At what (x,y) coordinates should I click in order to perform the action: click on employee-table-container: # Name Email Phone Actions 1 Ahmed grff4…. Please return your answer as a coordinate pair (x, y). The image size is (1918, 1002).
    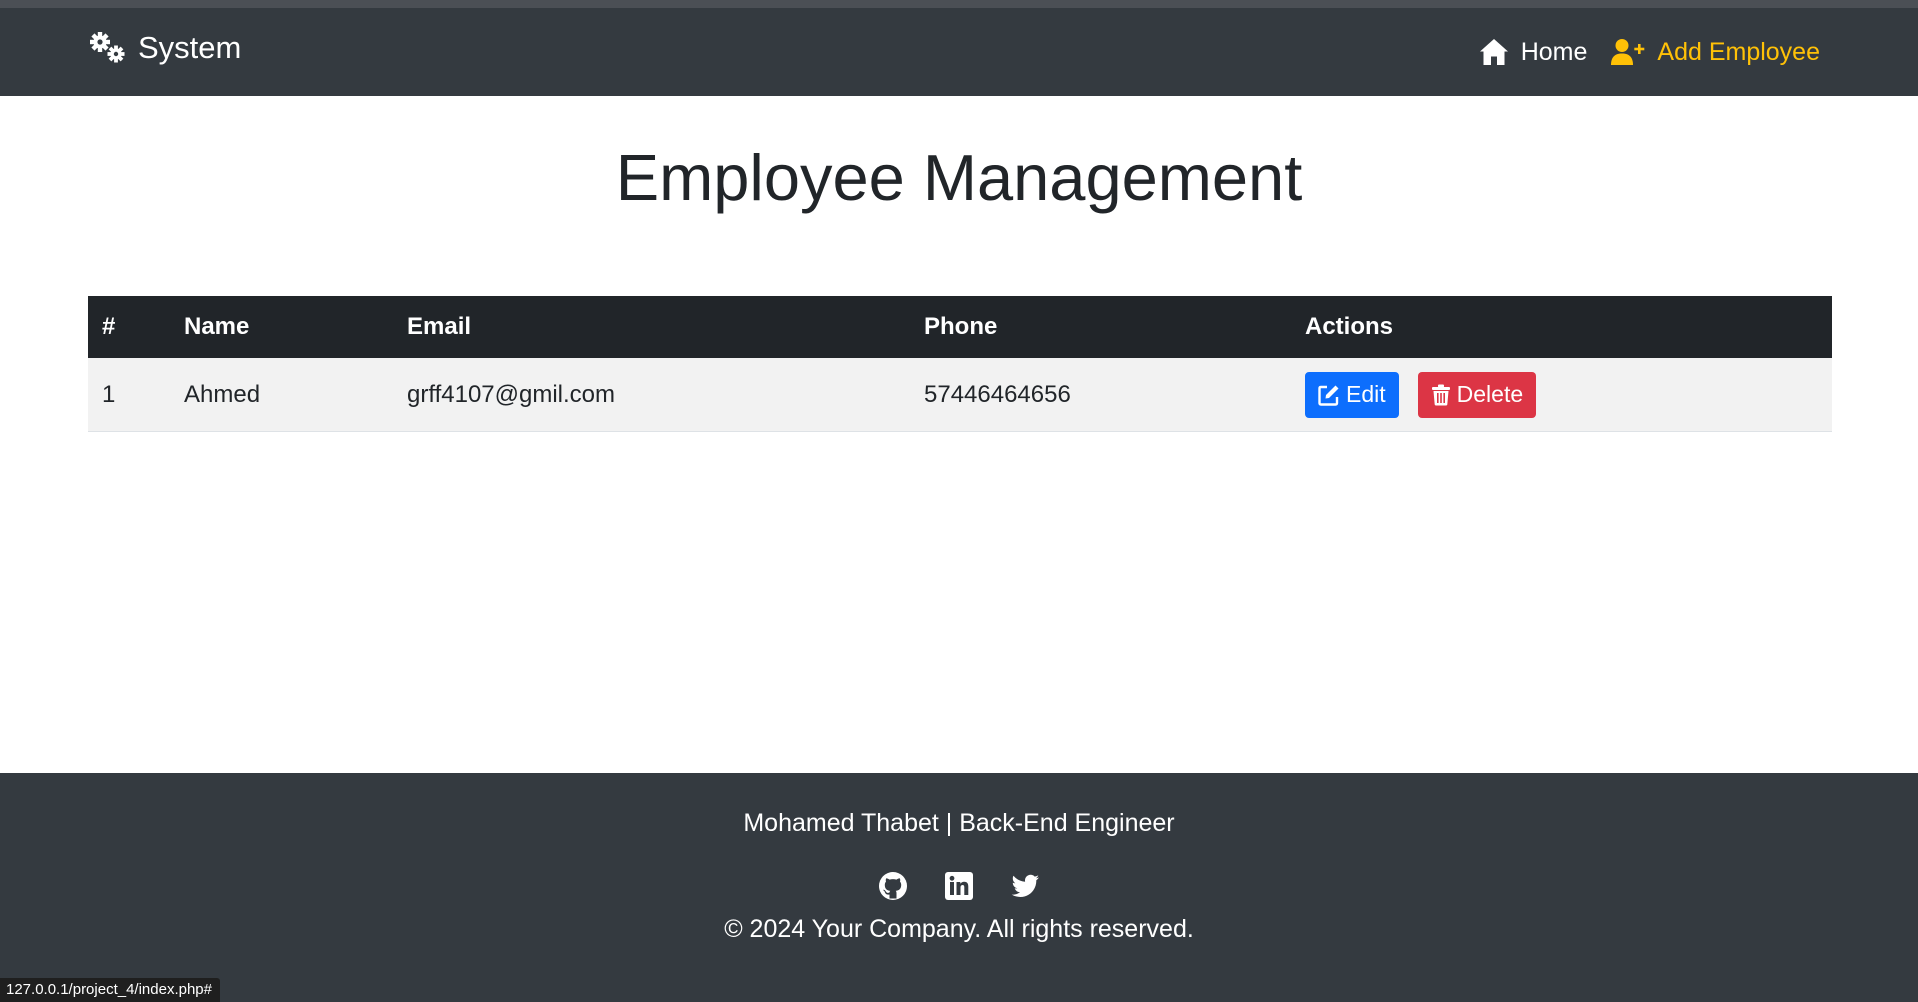
    Looking at the image, I should click on (960, 364).